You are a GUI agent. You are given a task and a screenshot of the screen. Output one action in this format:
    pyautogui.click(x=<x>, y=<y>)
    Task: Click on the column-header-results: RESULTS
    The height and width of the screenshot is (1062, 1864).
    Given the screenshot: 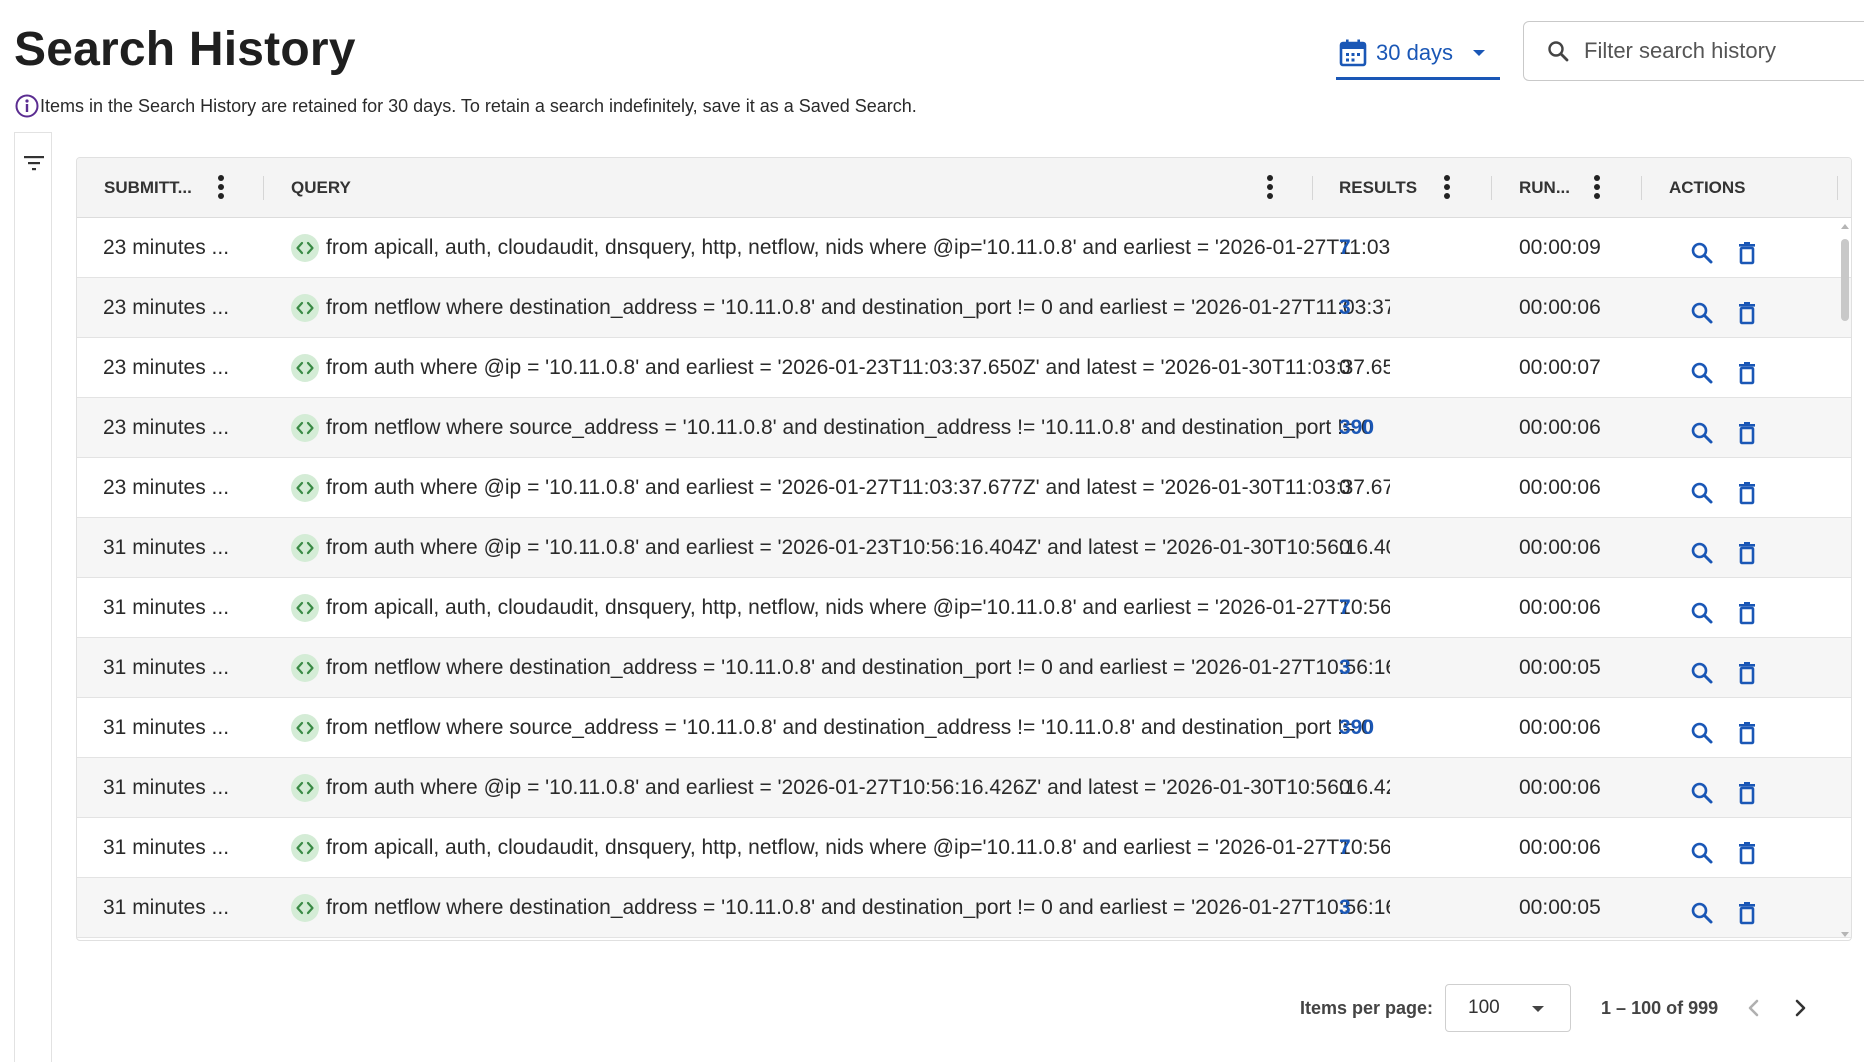 What is the action you would take?
    pyautogui.click(x=1378, y=188)
    